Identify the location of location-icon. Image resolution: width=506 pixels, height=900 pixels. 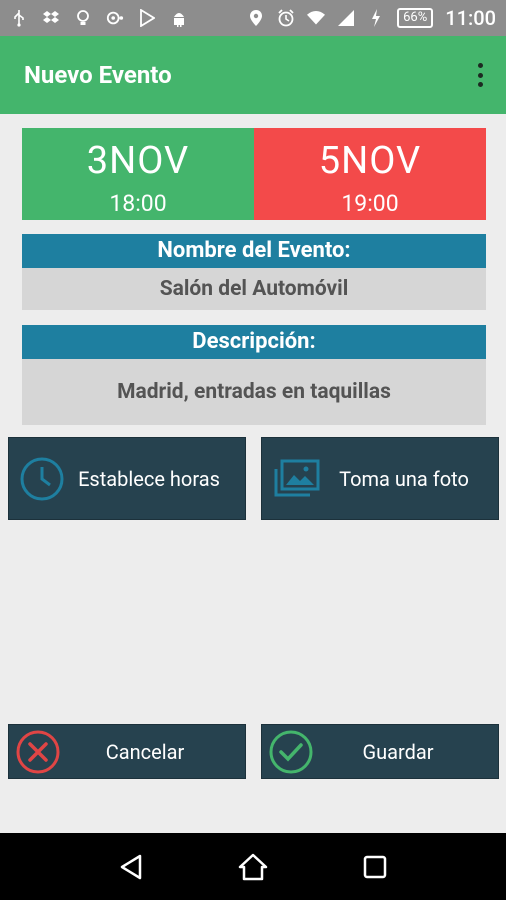
(256, 18).